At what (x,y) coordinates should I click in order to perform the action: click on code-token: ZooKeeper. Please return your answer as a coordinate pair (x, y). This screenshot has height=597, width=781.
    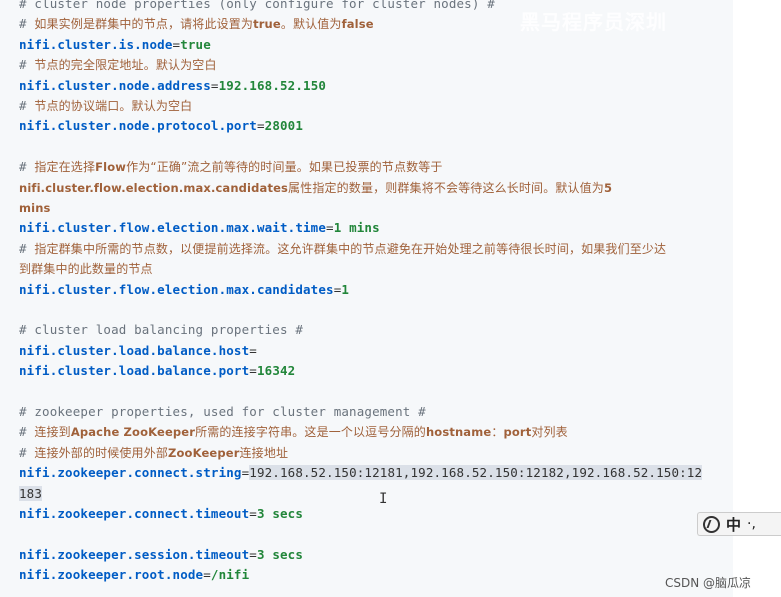
    Looking at the image, I should click on (204, 452).